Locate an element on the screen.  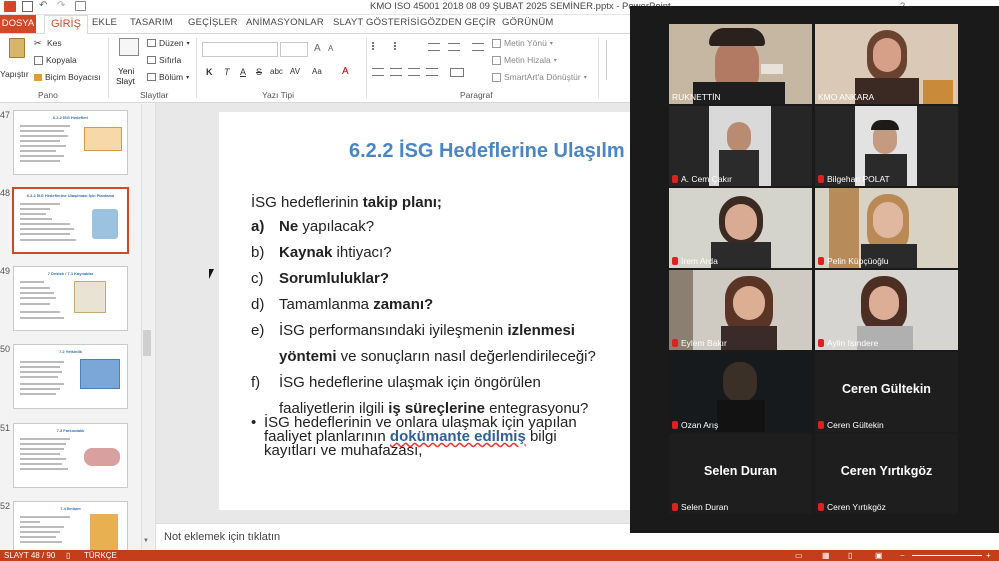
present-icon is located at coordinates (80, 6).